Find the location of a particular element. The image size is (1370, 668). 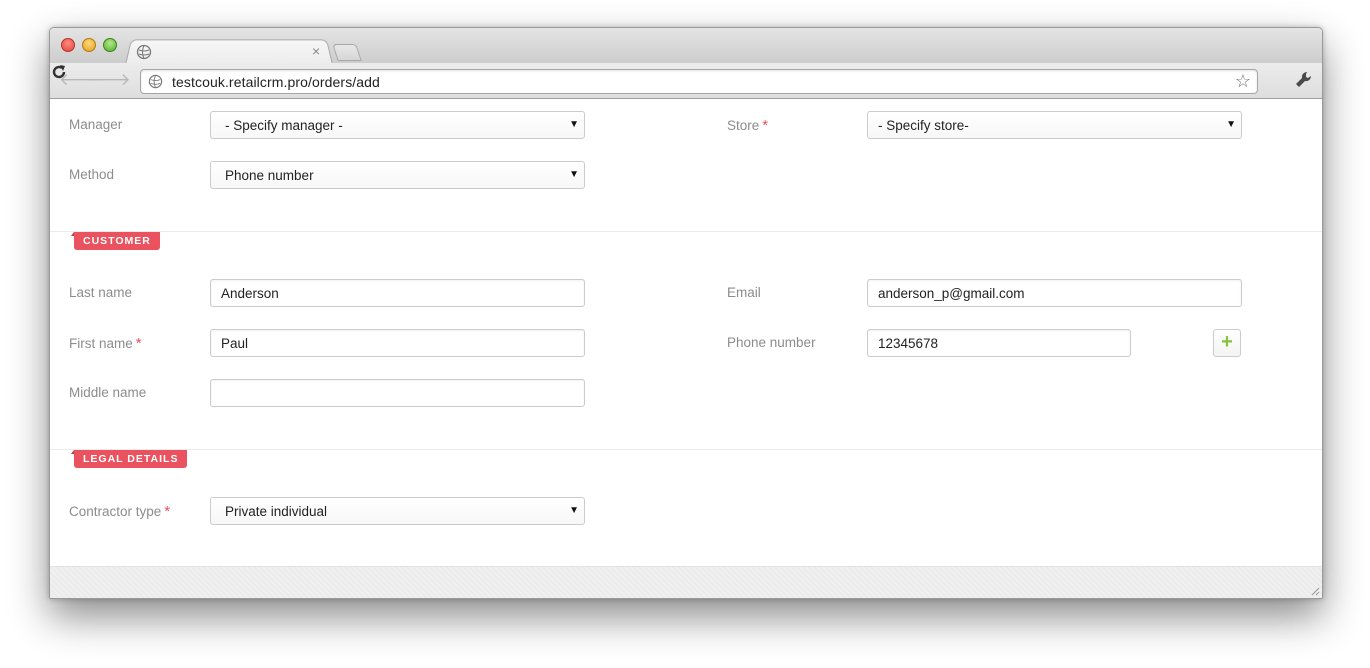

store-select: - Specify store- ▼ is located at coordinates (1054, 125).